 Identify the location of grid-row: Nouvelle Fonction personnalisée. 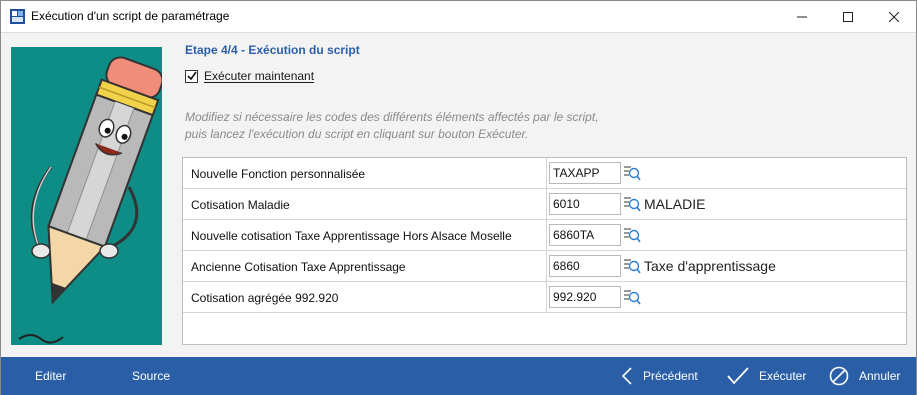
(544, 173).